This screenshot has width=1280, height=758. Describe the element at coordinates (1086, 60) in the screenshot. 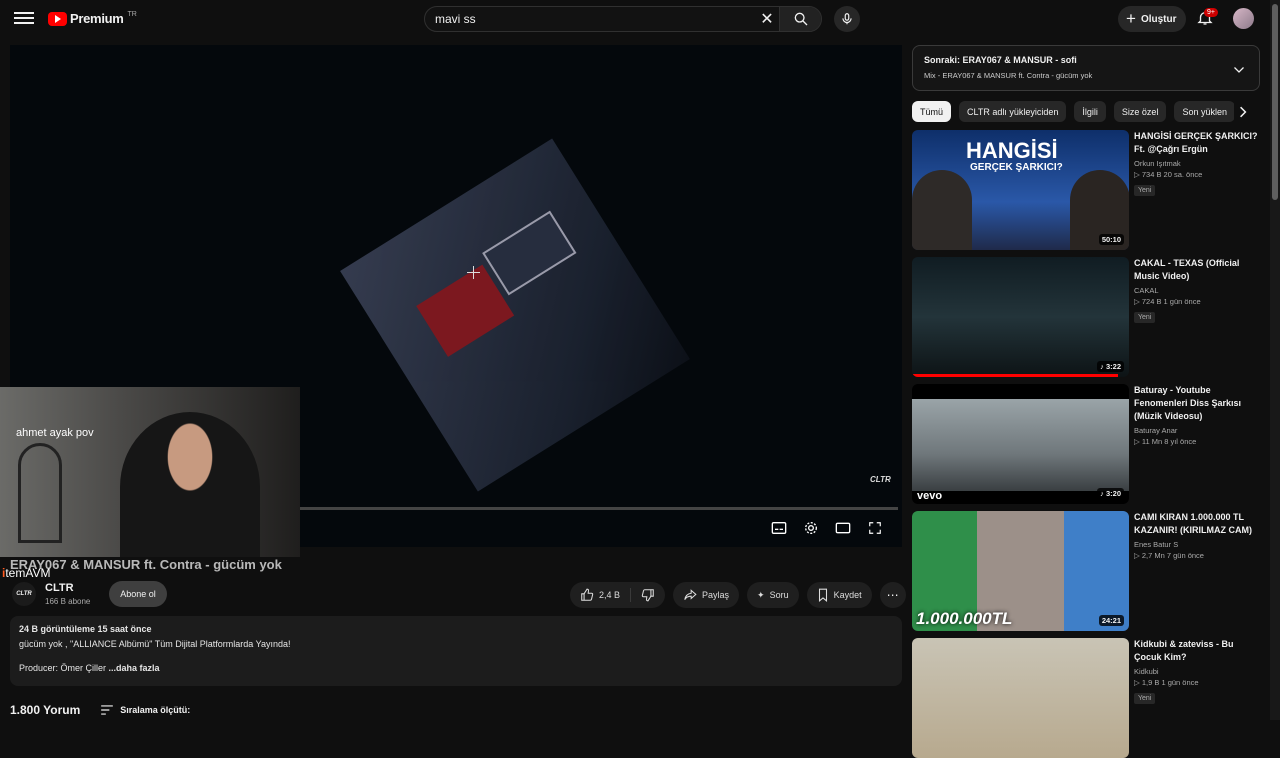

I see `up-next-title-row: Sonraki: ERAY067 & MANSUR - sofi` at that location.